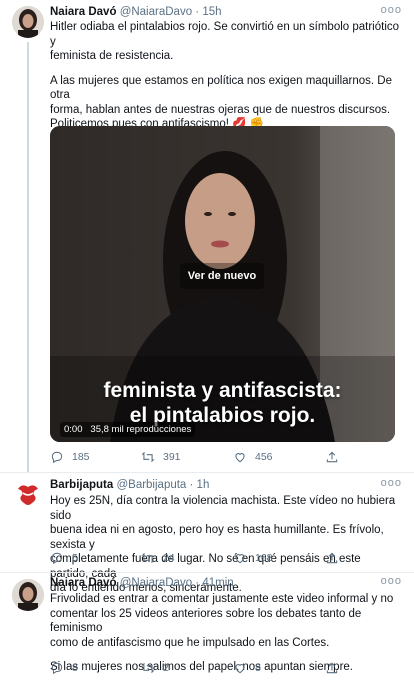 Image resolution: width=414 pixels, height=687 pixels. Describe the element at coordinates (73, 429) in the screenshot. I see `video-time: 0:00` at that location.